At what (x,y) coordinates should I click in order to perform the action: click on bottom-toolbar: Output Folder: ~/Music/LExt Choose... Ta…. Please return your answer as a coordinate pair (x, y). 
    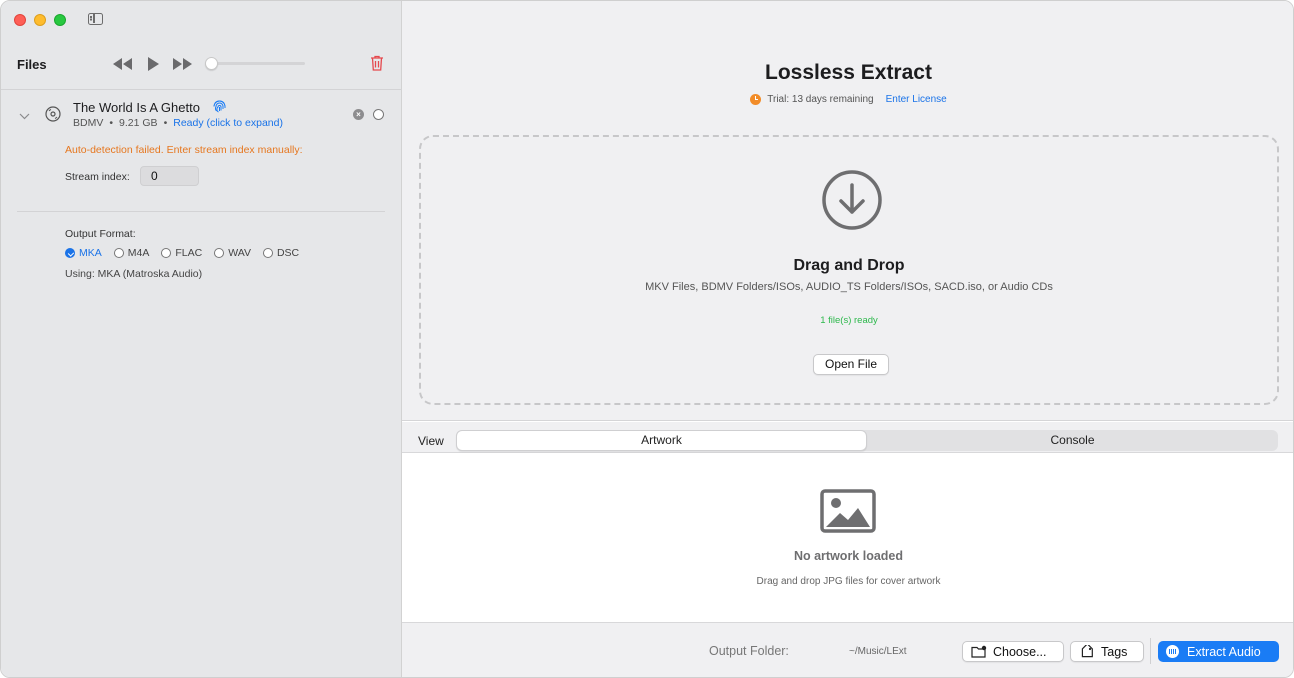
    Looking at the image, I should click on (847, 650).